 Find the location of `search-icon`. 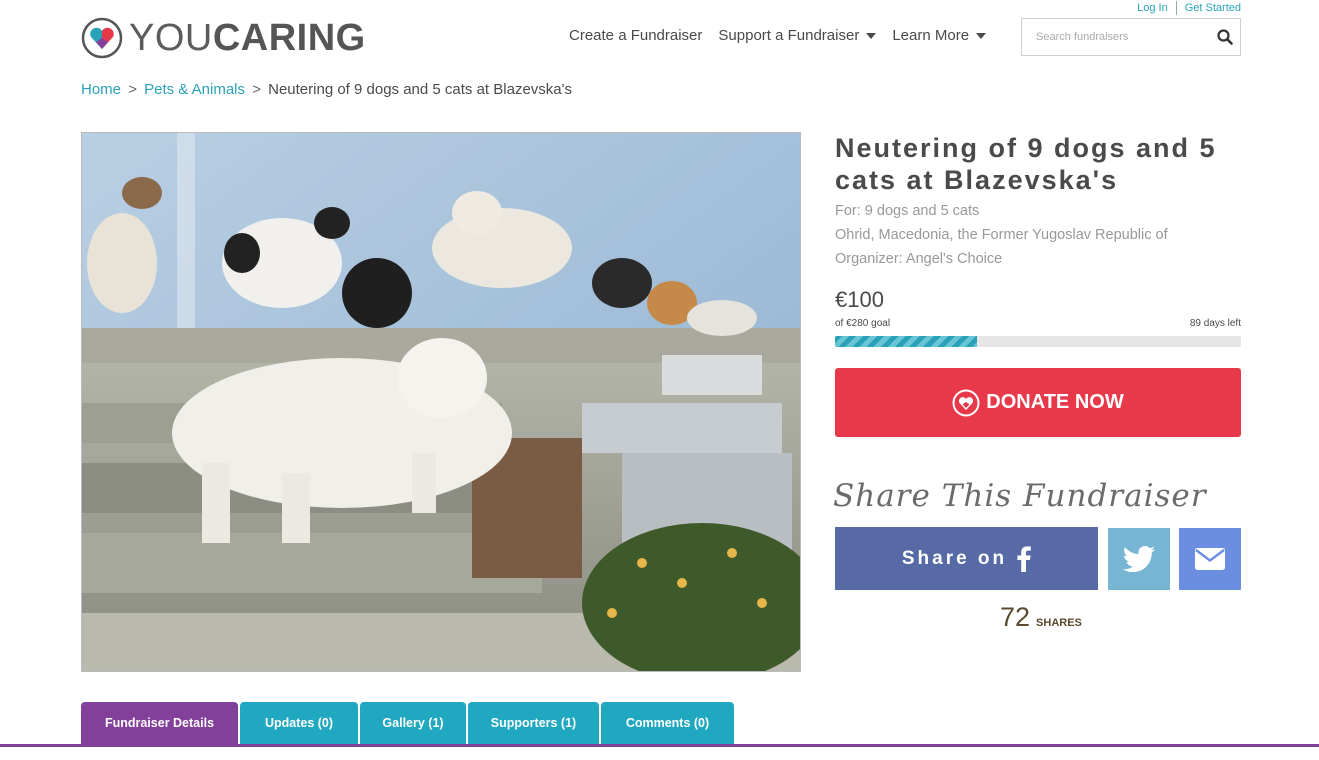

search-icon is located at coordinates (1225, 37).